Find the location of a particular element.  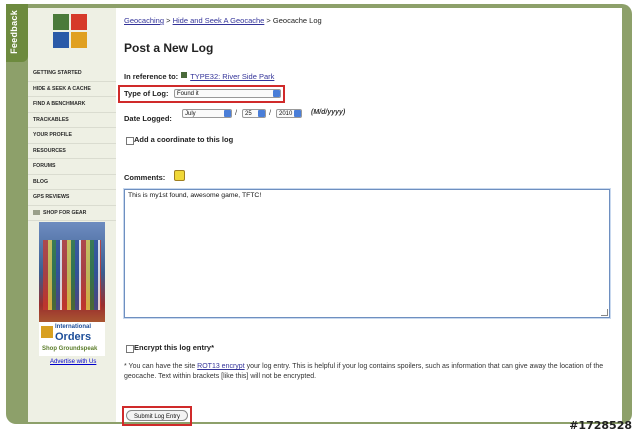

ad-banner: International Orders Shop Groundspeak is located at coordinates (72, 289).